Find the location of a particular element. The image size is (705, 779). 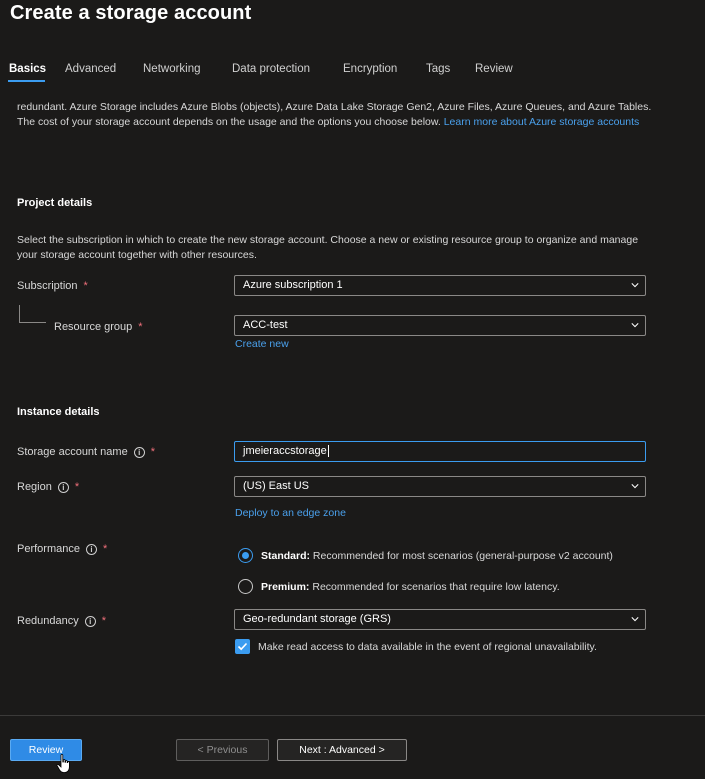

subscription-label: Subscription * is located at coordinates (52, 286).